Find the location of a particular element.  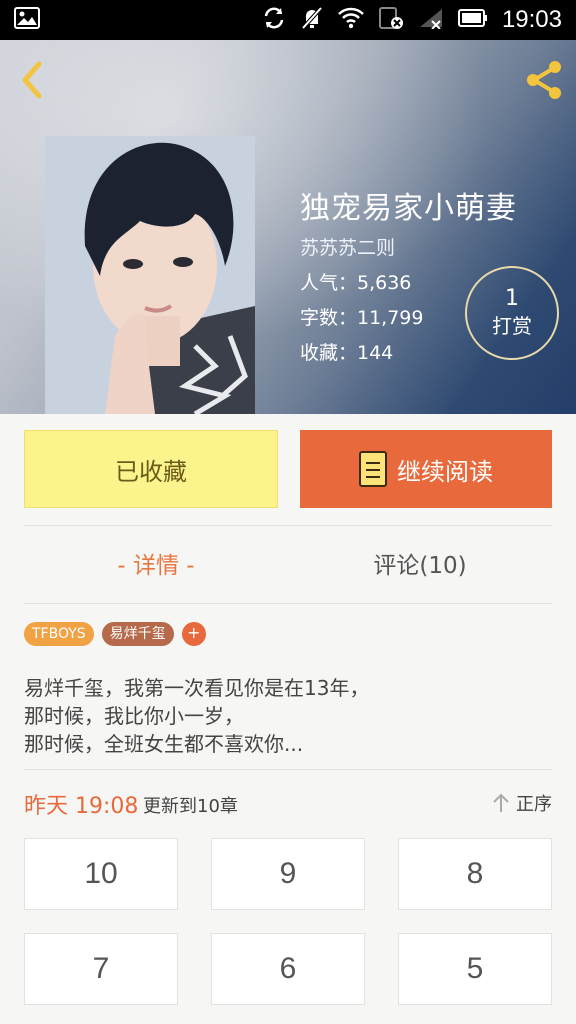

sort-order-button: 正序 is located at coordinates (522, 803).